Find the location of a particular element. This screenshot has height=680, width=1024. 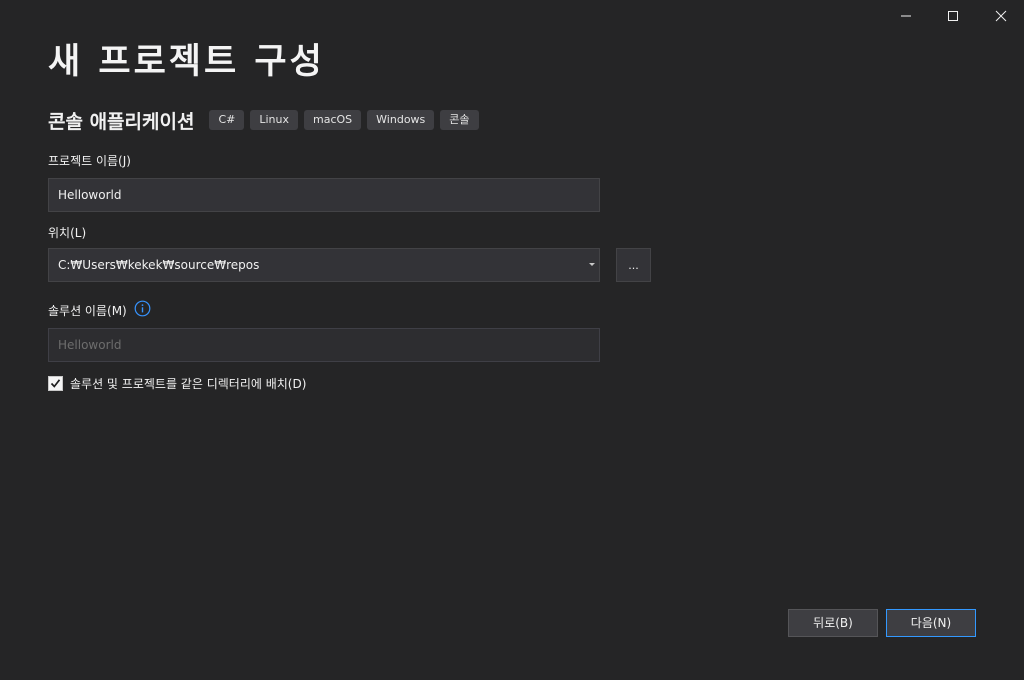

info-icon is located at coordinates (142, 310).